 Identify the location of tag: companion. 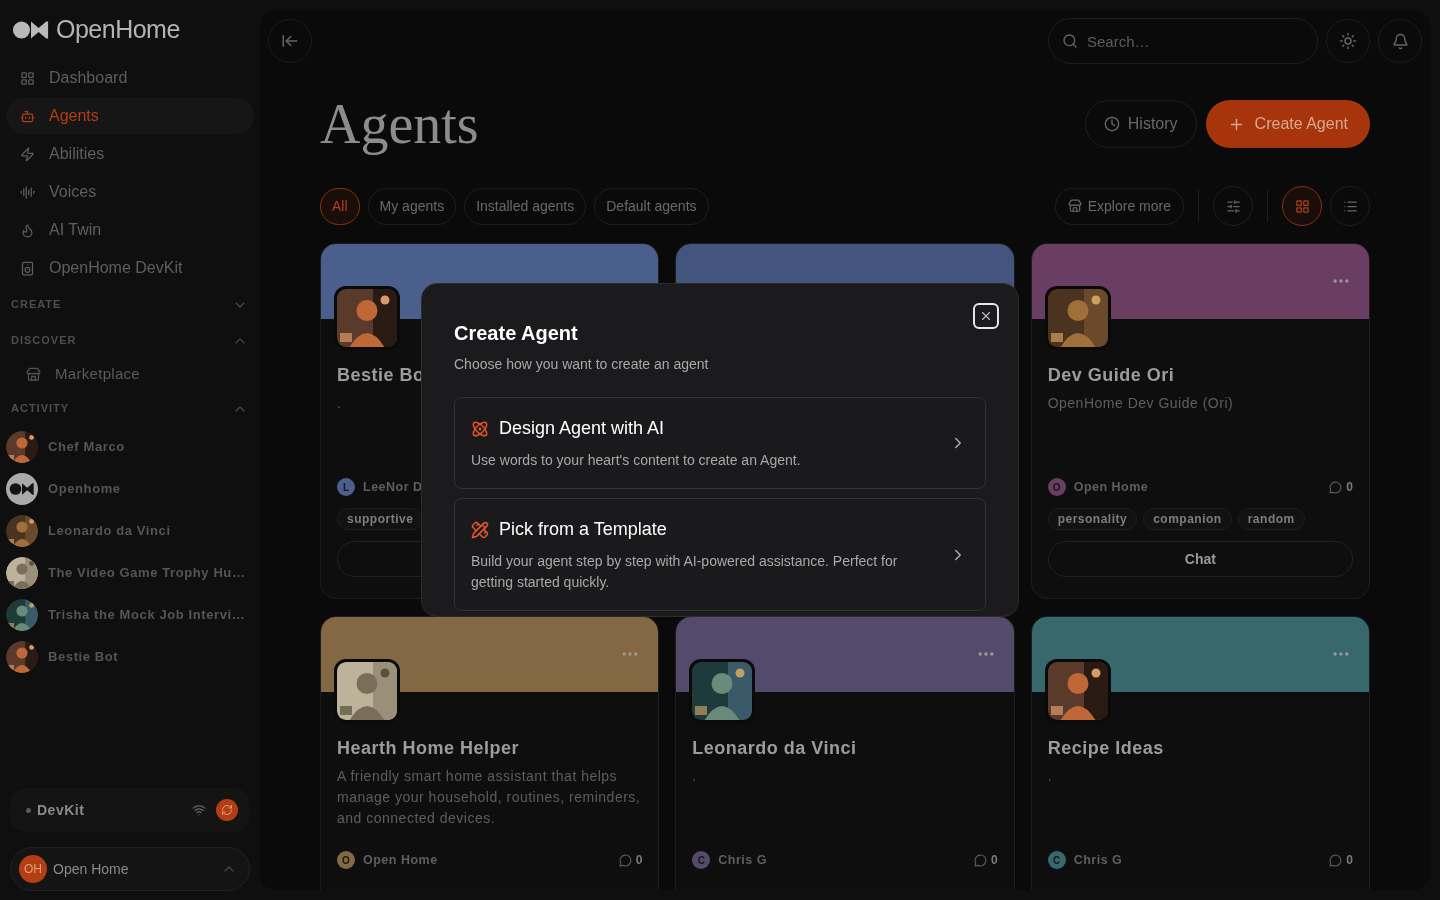
(1187, 519).